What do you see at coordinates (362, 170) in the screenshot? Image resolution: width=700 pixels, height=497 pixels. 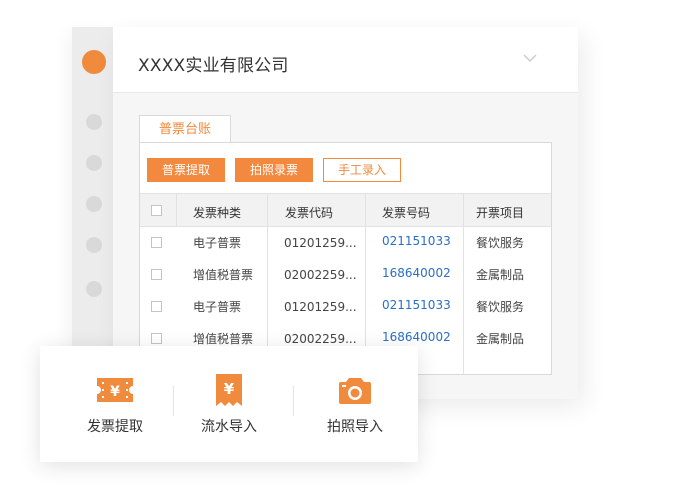 I see `manual-entry-button: 手工录入` at bounding box center [362, 170].